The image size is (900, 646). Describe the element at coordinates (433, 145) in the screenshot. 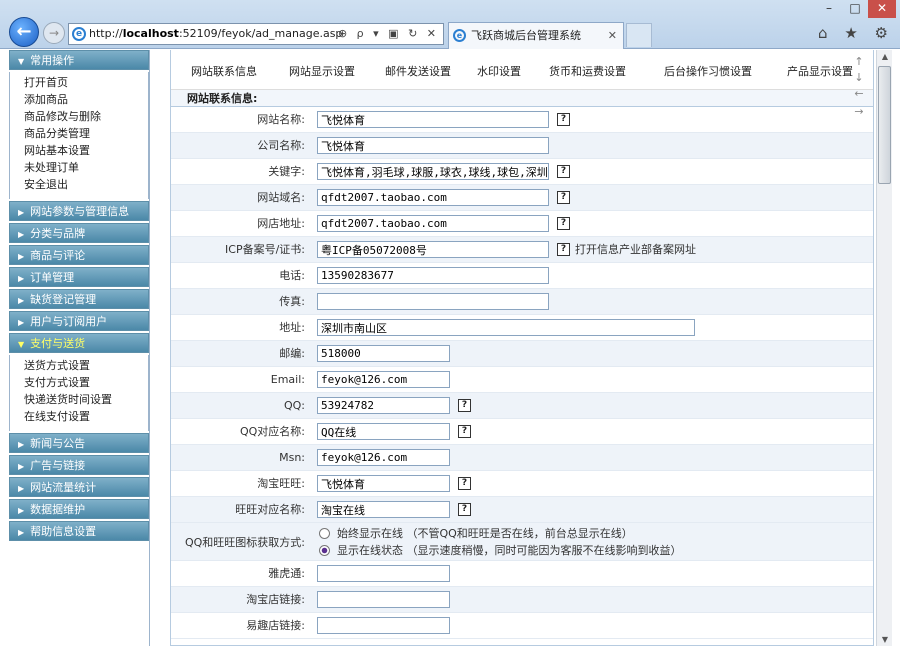

I see `company-input` at that location.